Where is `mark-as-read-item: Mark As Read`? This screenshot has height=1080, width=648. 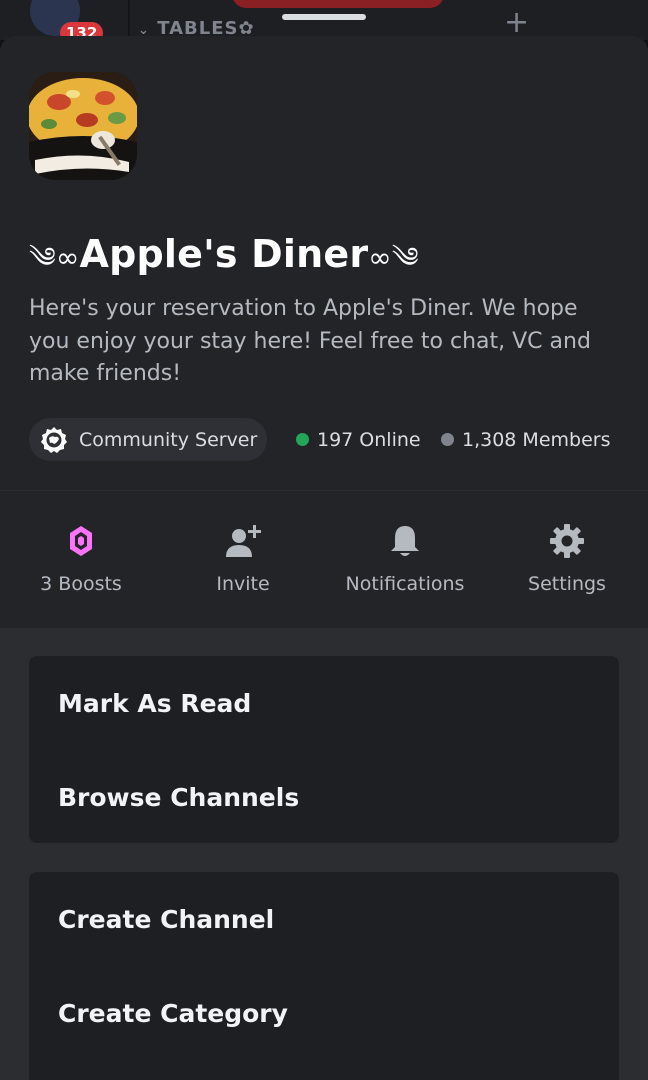 mark-as-read-item: Mark As Read is located at coordinates (324, 704).